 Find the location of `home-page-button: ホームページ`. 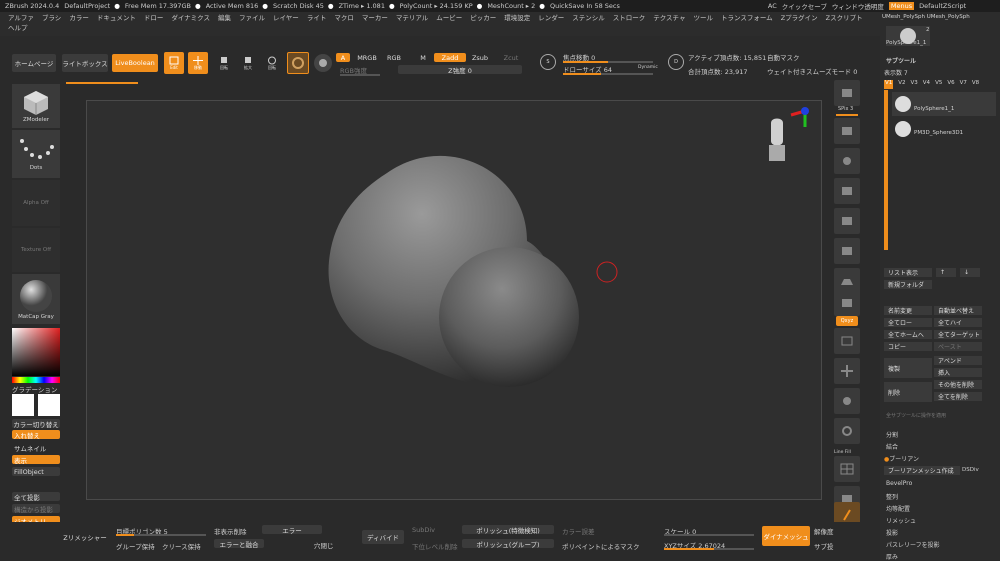

home-page-button: ホームページ is located at coordinates (34, 63).